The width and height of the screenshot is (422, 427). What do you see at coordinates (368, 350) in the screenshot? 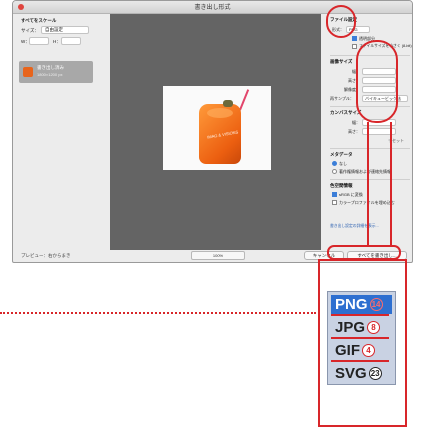
I see `option-badge: 4` at bounding box center [368, 350].